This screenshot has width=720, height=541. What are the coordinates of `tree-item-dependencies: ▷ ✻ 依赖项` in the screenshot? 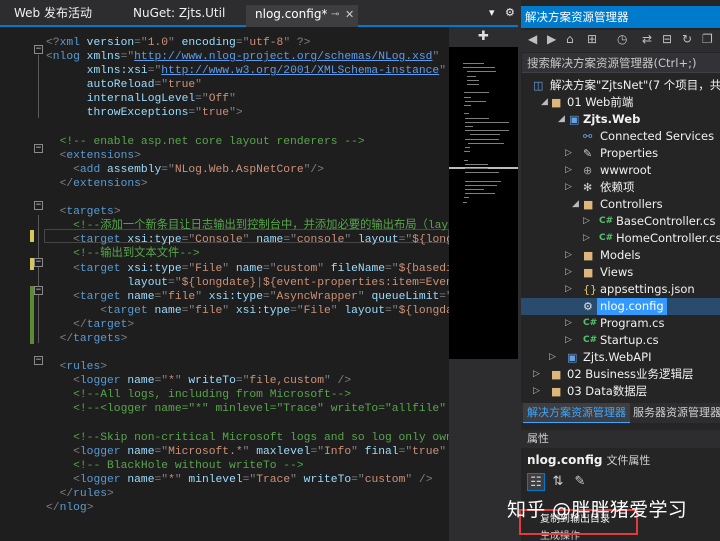 It's located at (620, 187).